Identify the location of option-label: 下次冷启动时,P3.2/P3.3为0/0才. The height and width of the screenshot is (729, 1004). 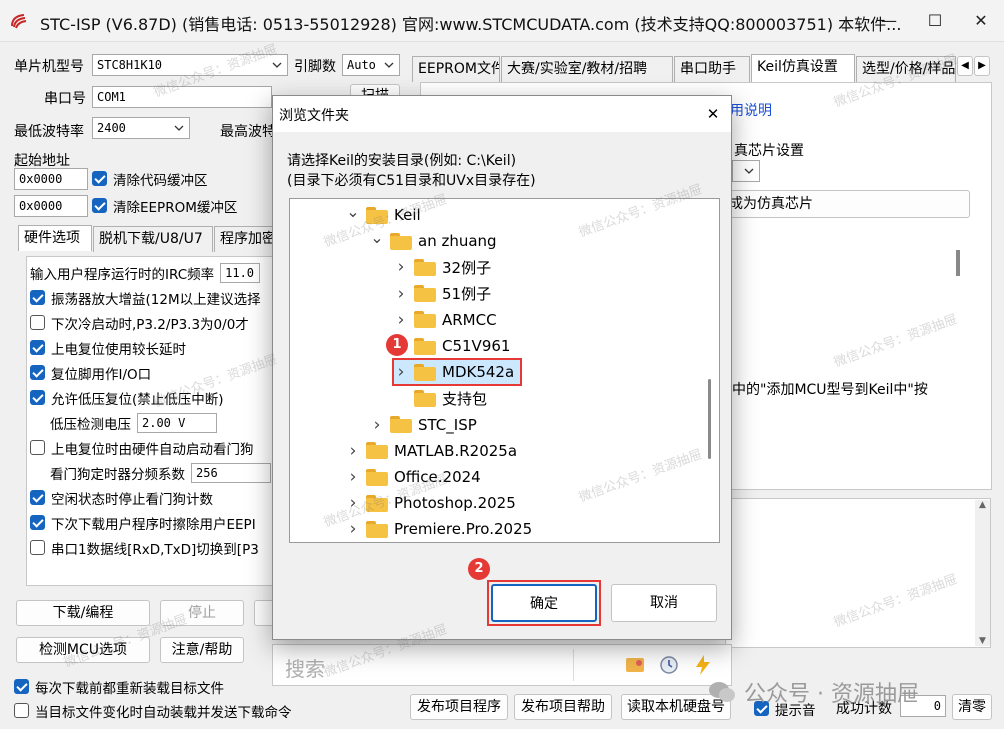
(150, 324).